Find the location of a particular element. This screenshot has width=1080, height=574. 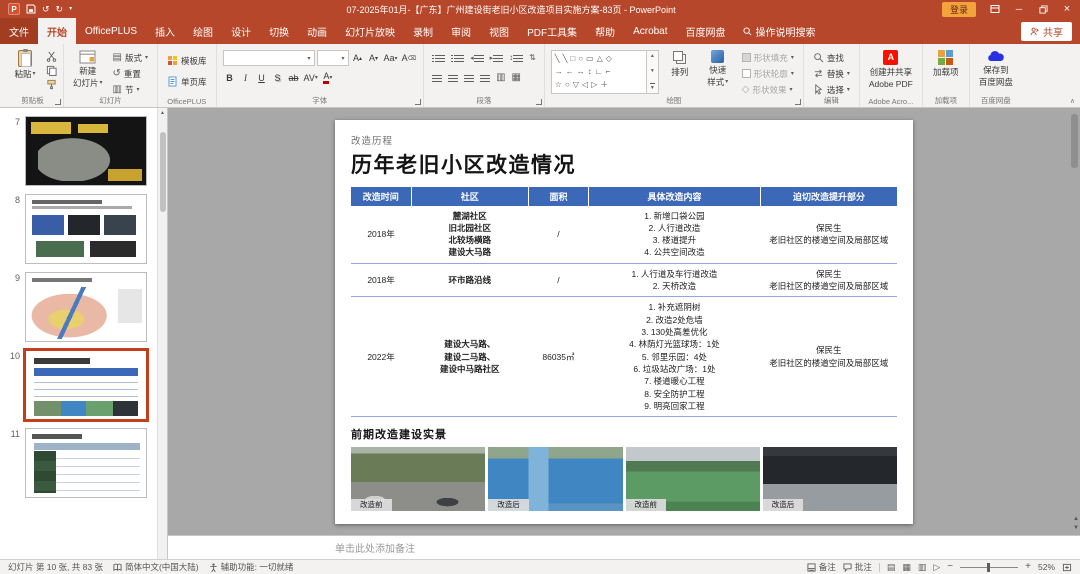

ribbon-display-options-icon is located at coordinates (995, 9).